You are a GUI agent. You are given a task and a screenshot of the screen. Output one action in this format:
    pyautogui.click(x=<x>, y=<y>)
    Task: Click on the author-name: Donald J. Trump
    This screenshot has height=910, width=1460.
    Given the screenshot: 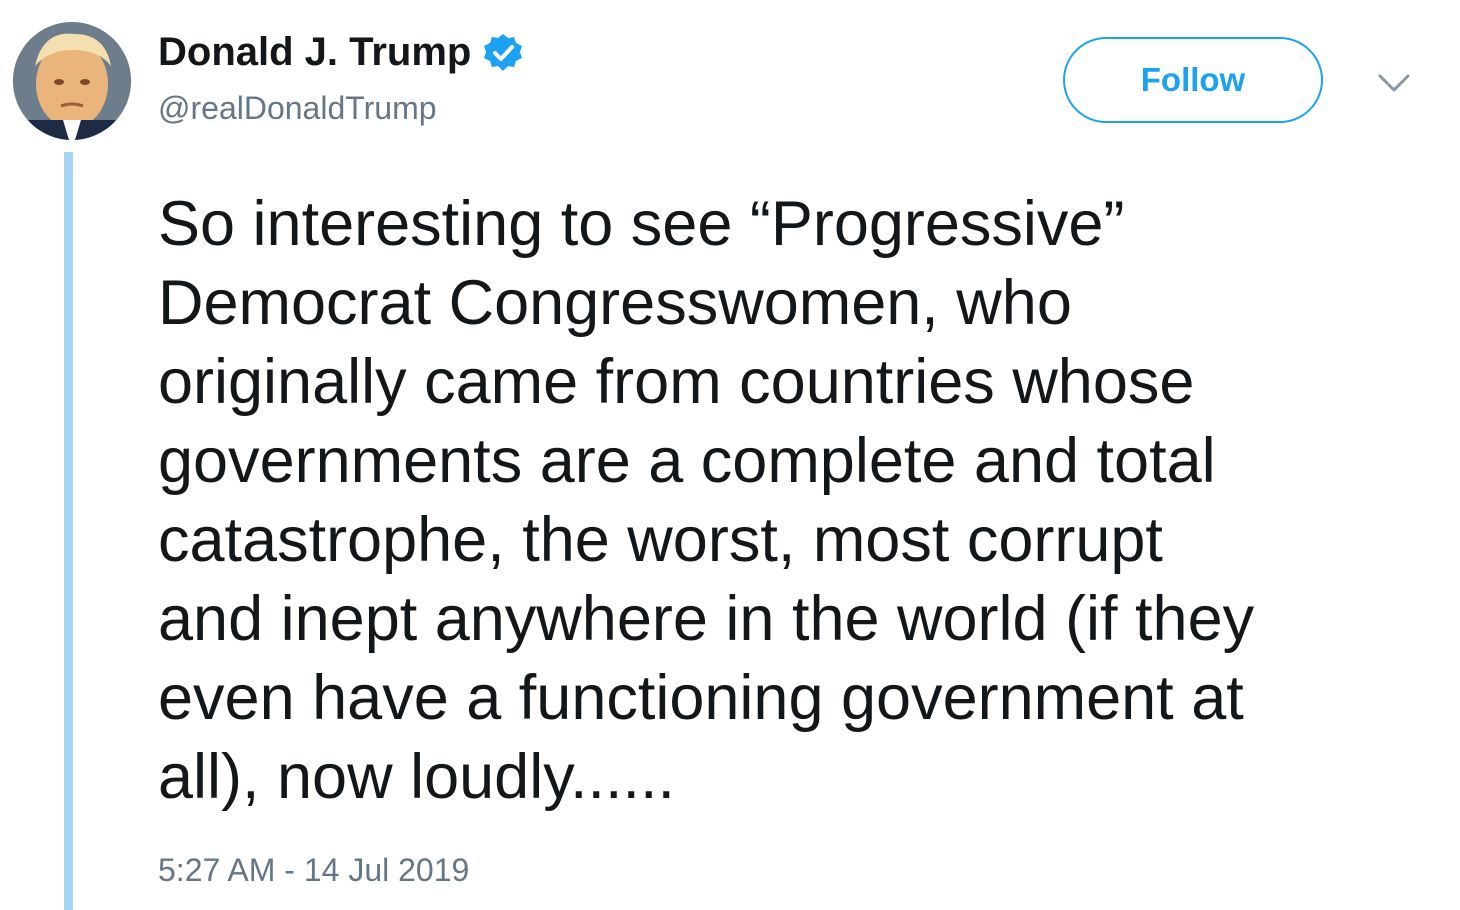 What is the action you would take?
    pyautogui.click(x=314, y=52)
    